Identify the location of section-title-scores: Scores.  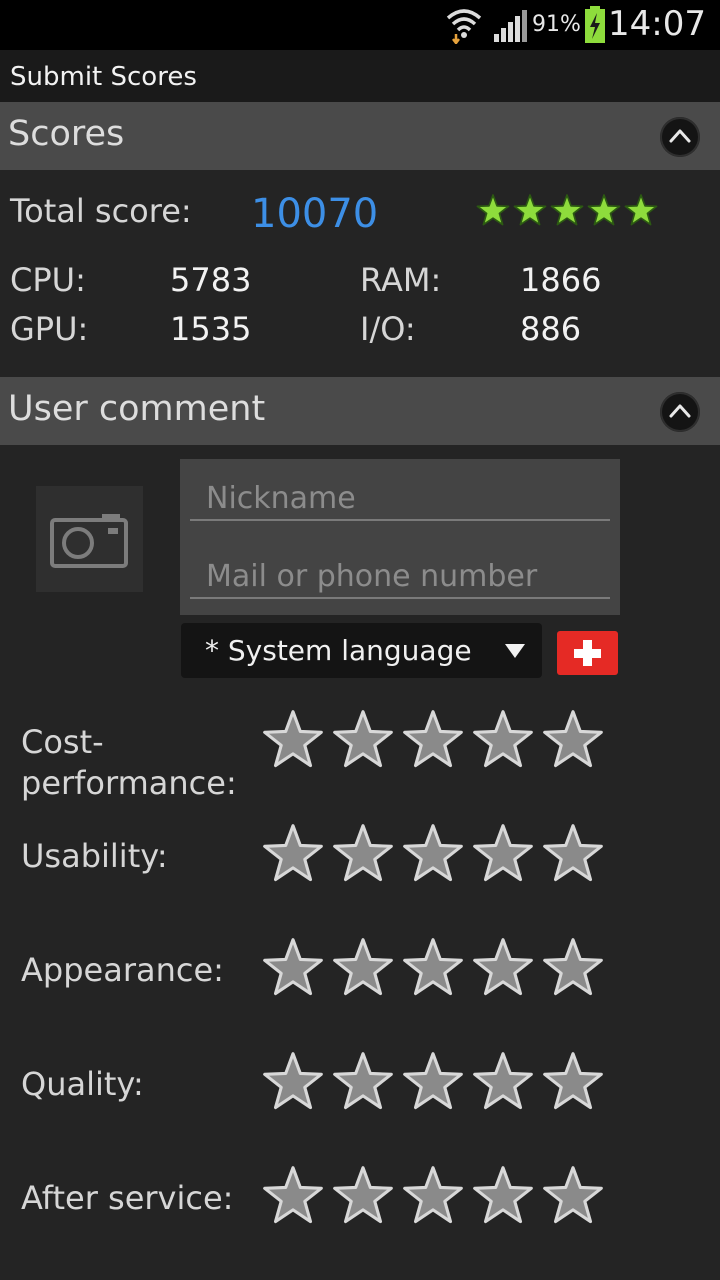
(66, 134).